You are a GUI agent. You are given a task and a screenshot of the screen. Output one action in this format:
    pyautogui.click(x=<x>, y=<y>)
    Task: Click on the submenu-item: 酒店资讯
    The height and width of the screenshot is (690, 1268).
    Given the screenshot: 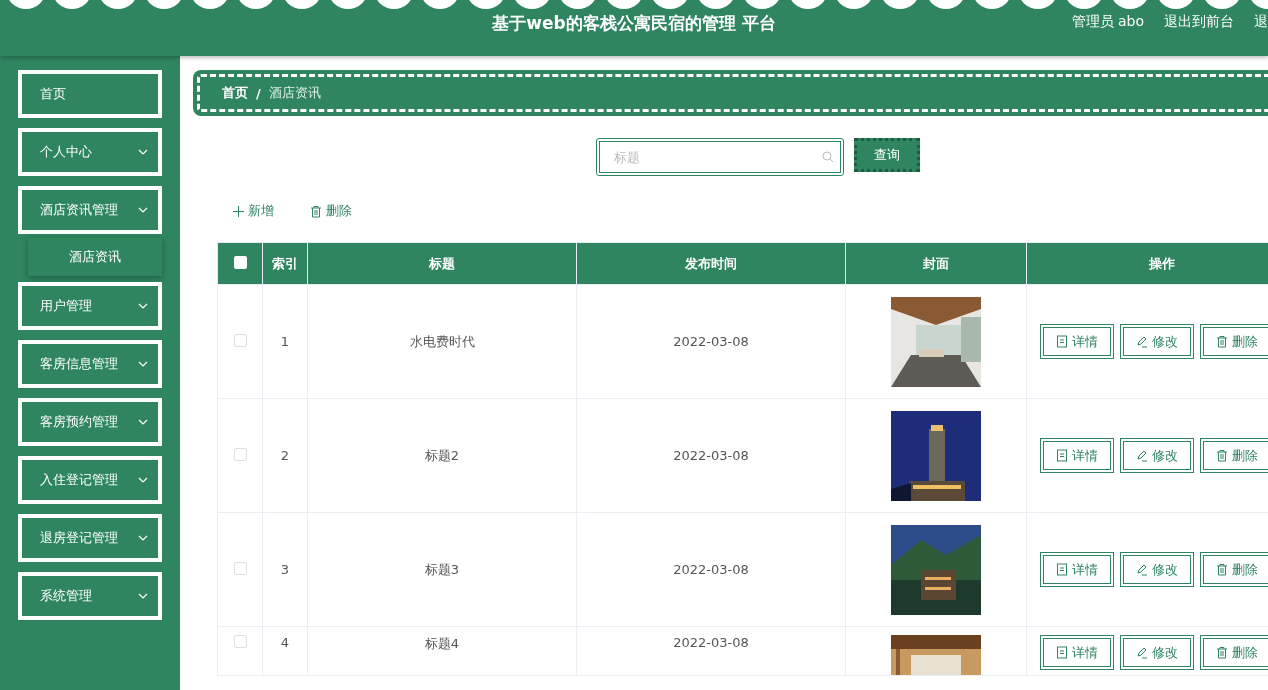 What is the action you would take?
    pyautogui.click(x=95, y=257)
    